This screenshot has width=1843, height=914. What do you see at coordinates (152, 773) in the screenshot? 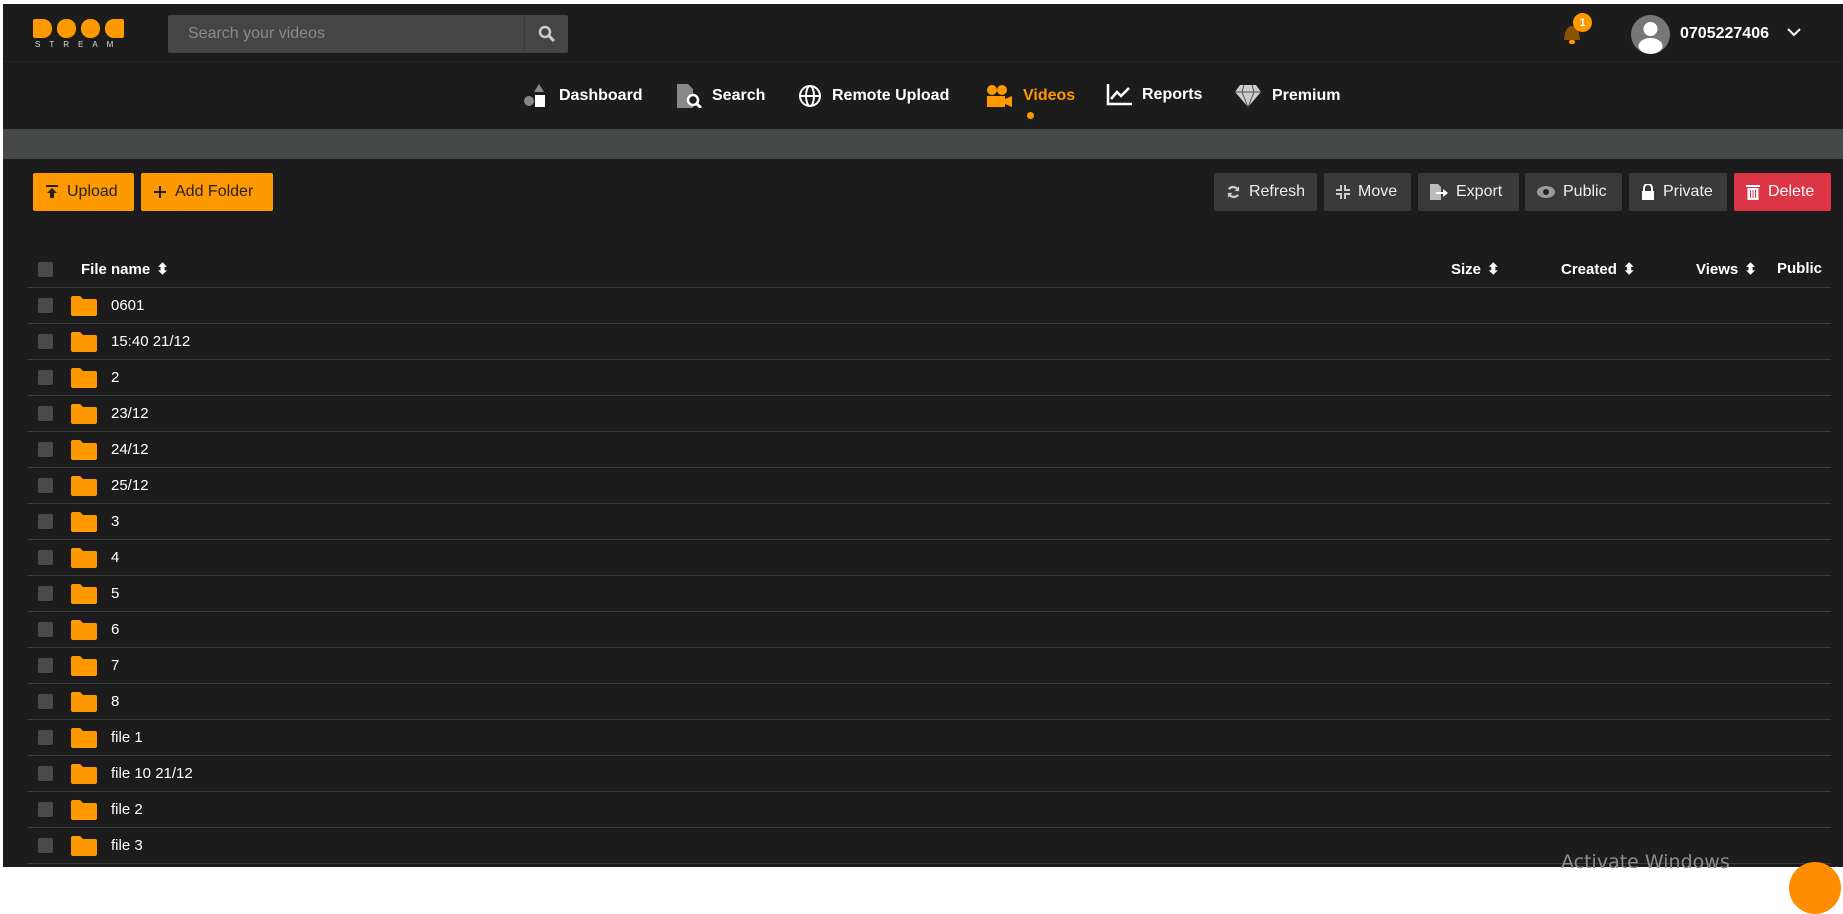
I see `file-name: file 10 21/12` at bounding box center [152, 773].